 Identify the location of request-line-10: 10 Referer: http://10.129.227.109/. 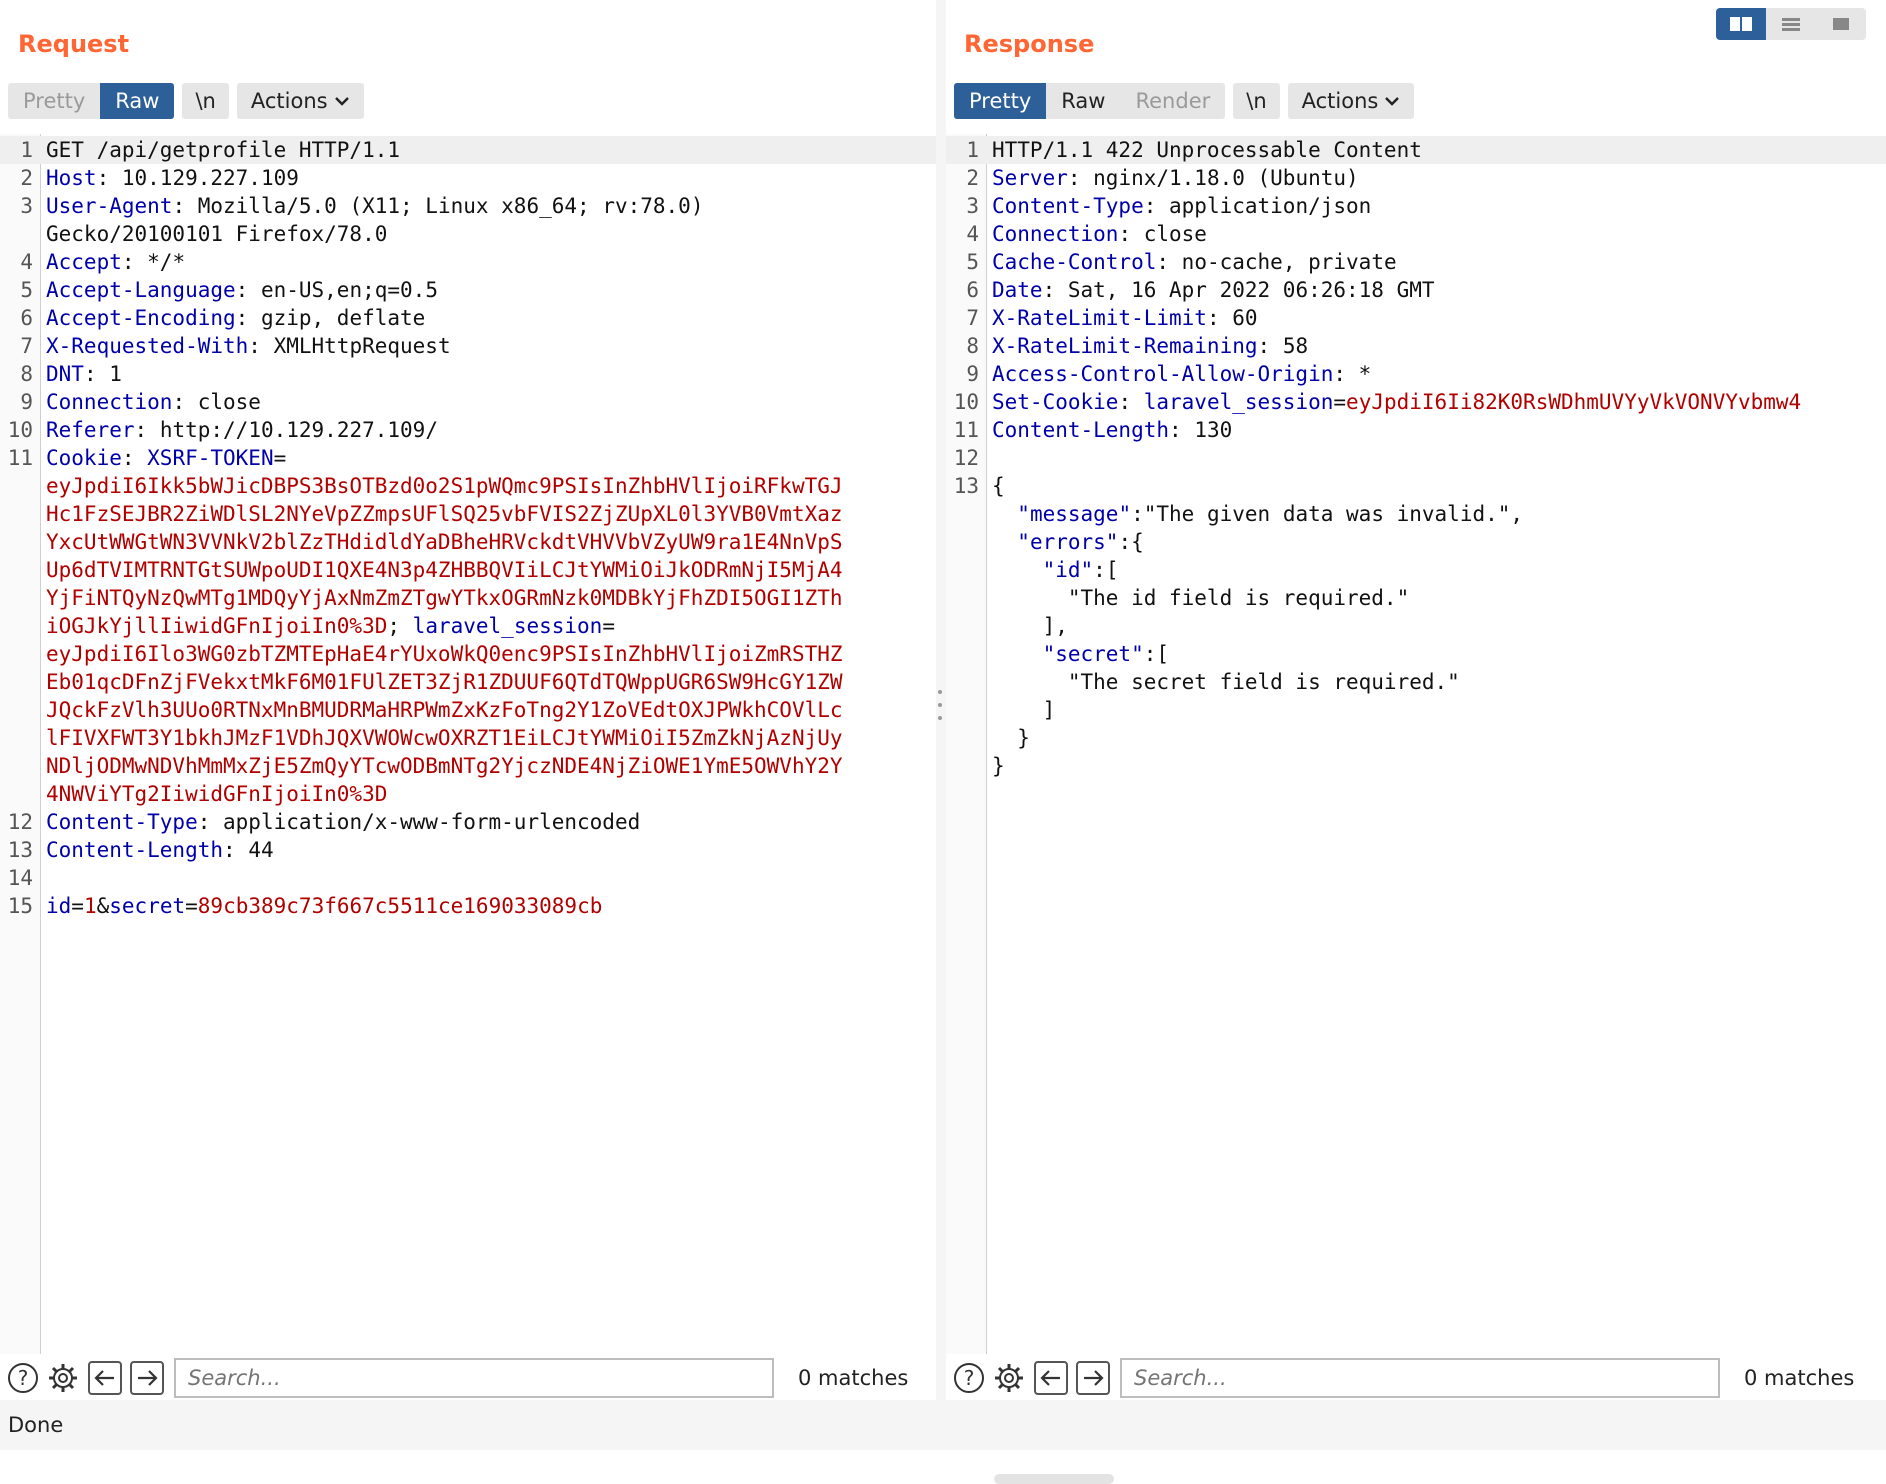
(222, 430).